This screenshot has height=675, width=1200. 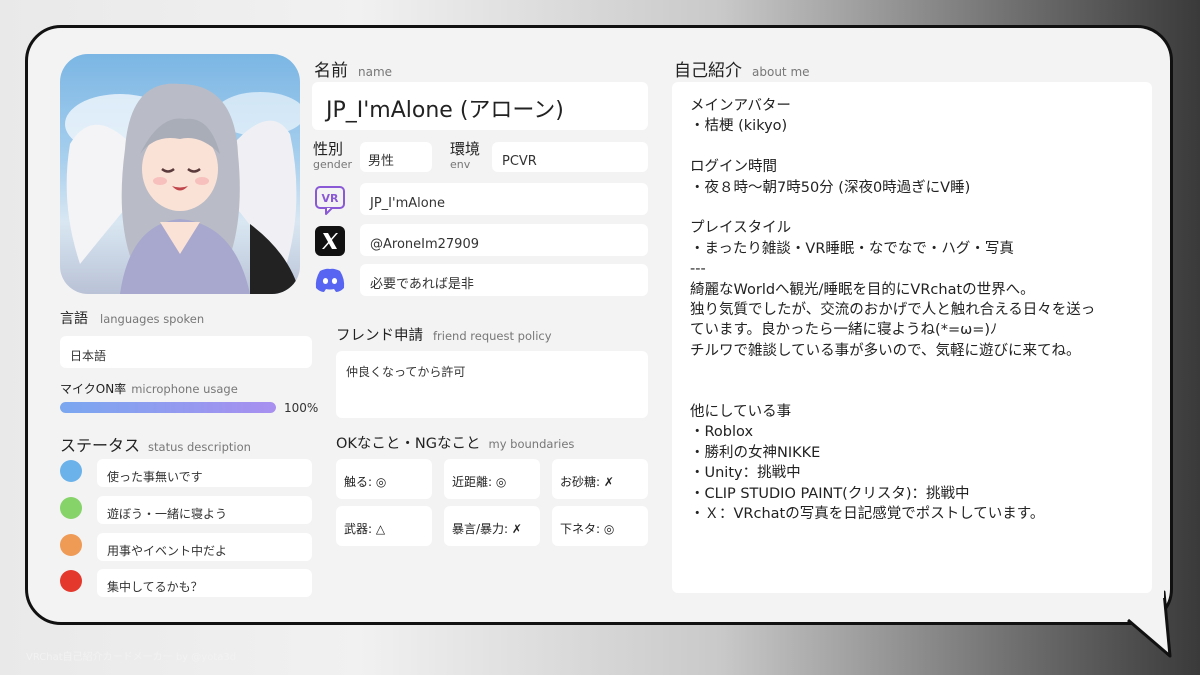 I want to click on friend-request-value: 仲良くなってから許可, so click(x=406, y=372).